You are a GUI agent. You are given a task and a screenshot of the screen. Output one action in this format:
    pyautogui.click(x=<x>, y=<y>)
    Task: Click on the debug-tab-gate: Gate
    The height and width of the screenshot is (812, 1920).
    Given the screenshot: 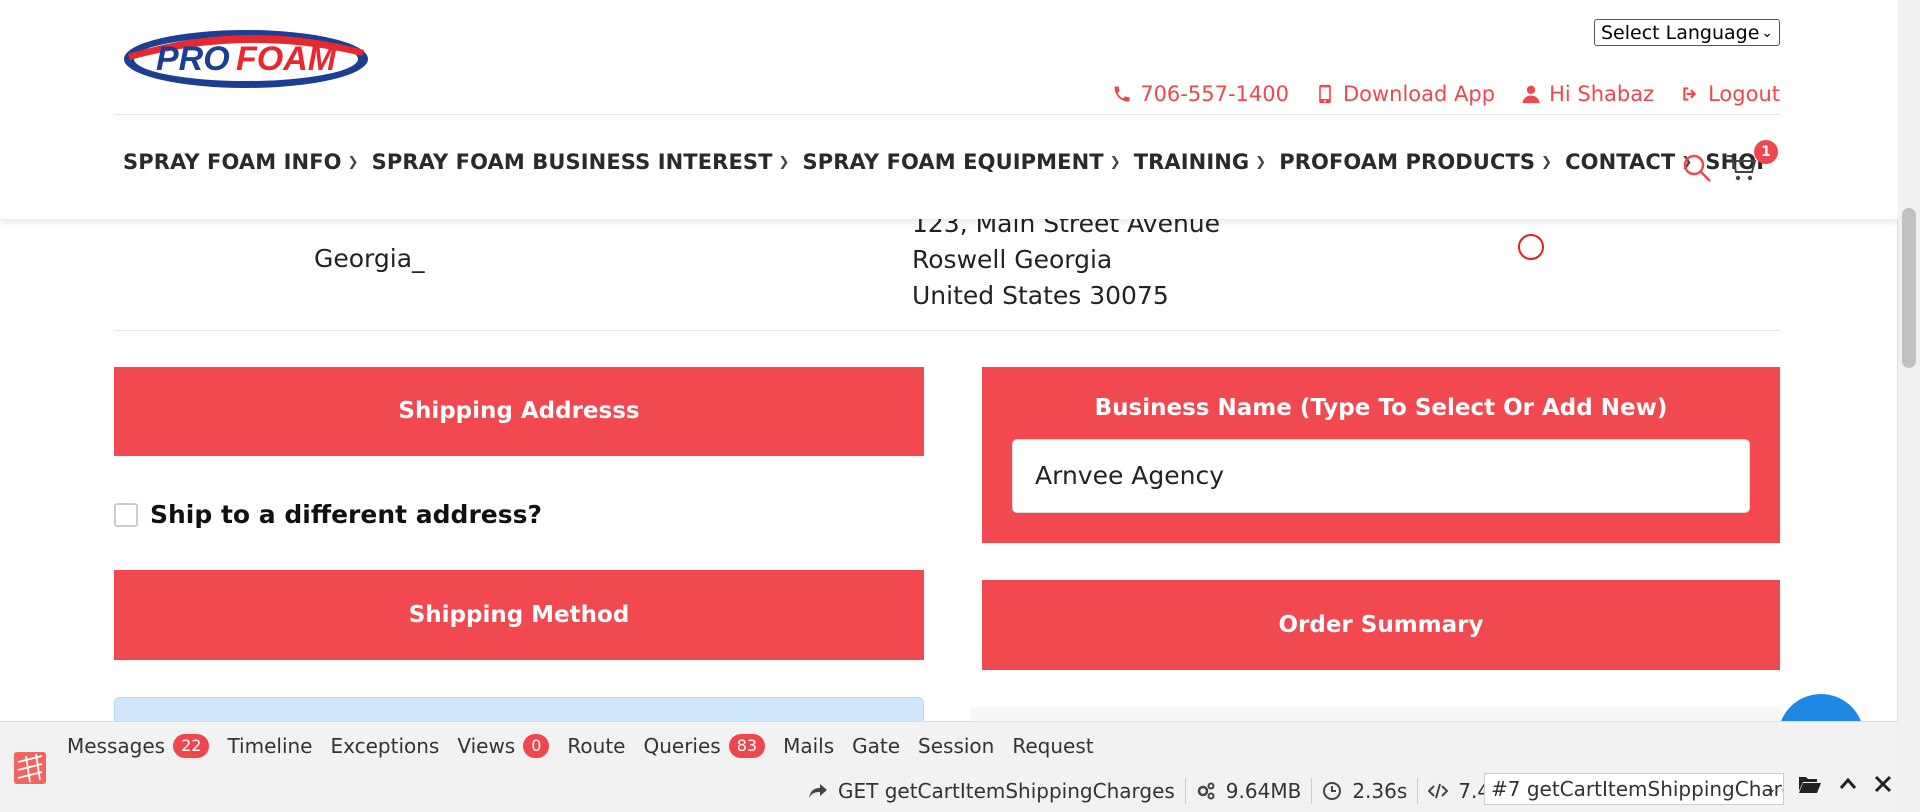 What is the action you would take?
    pyautogui.click(x=876, y=746)
    